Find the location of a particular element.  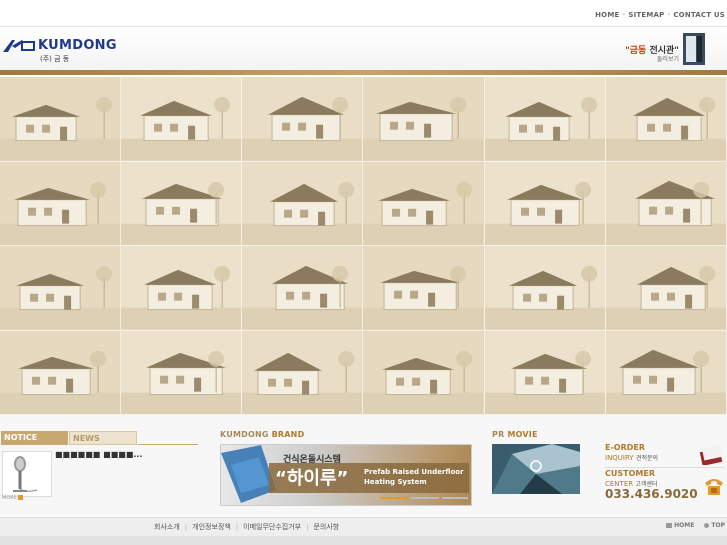

top-links: HOME · SITEMAP · CONTACT US is located at coordinates (660, 15).